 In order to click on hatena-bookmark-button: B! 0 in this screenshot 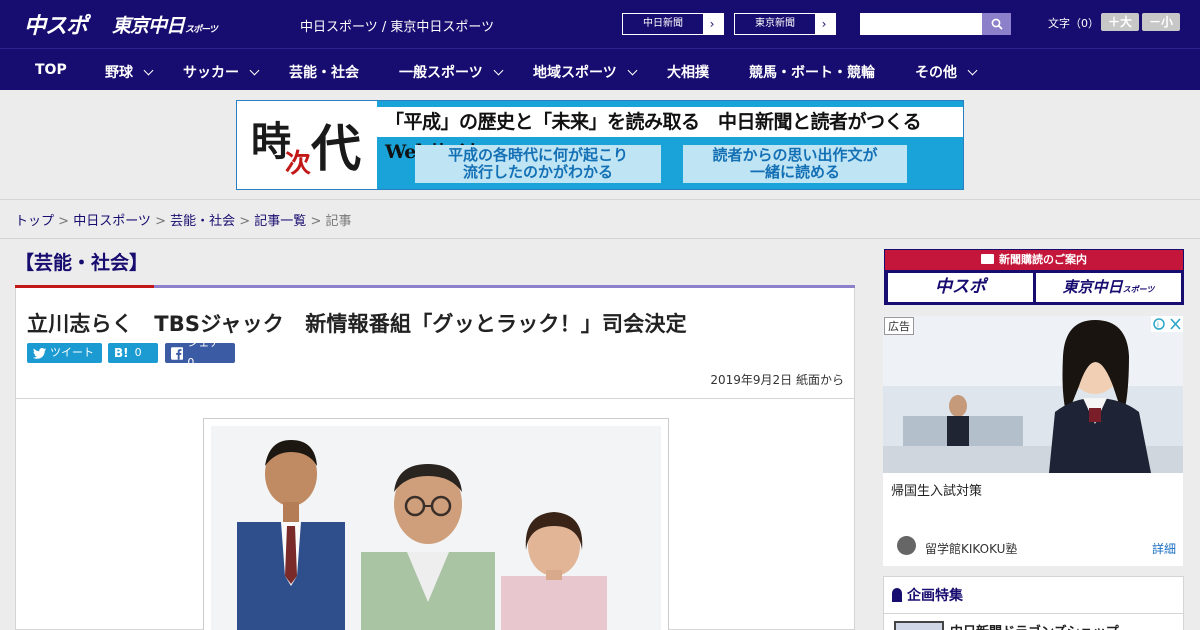, I will do `click(133, 353)`.